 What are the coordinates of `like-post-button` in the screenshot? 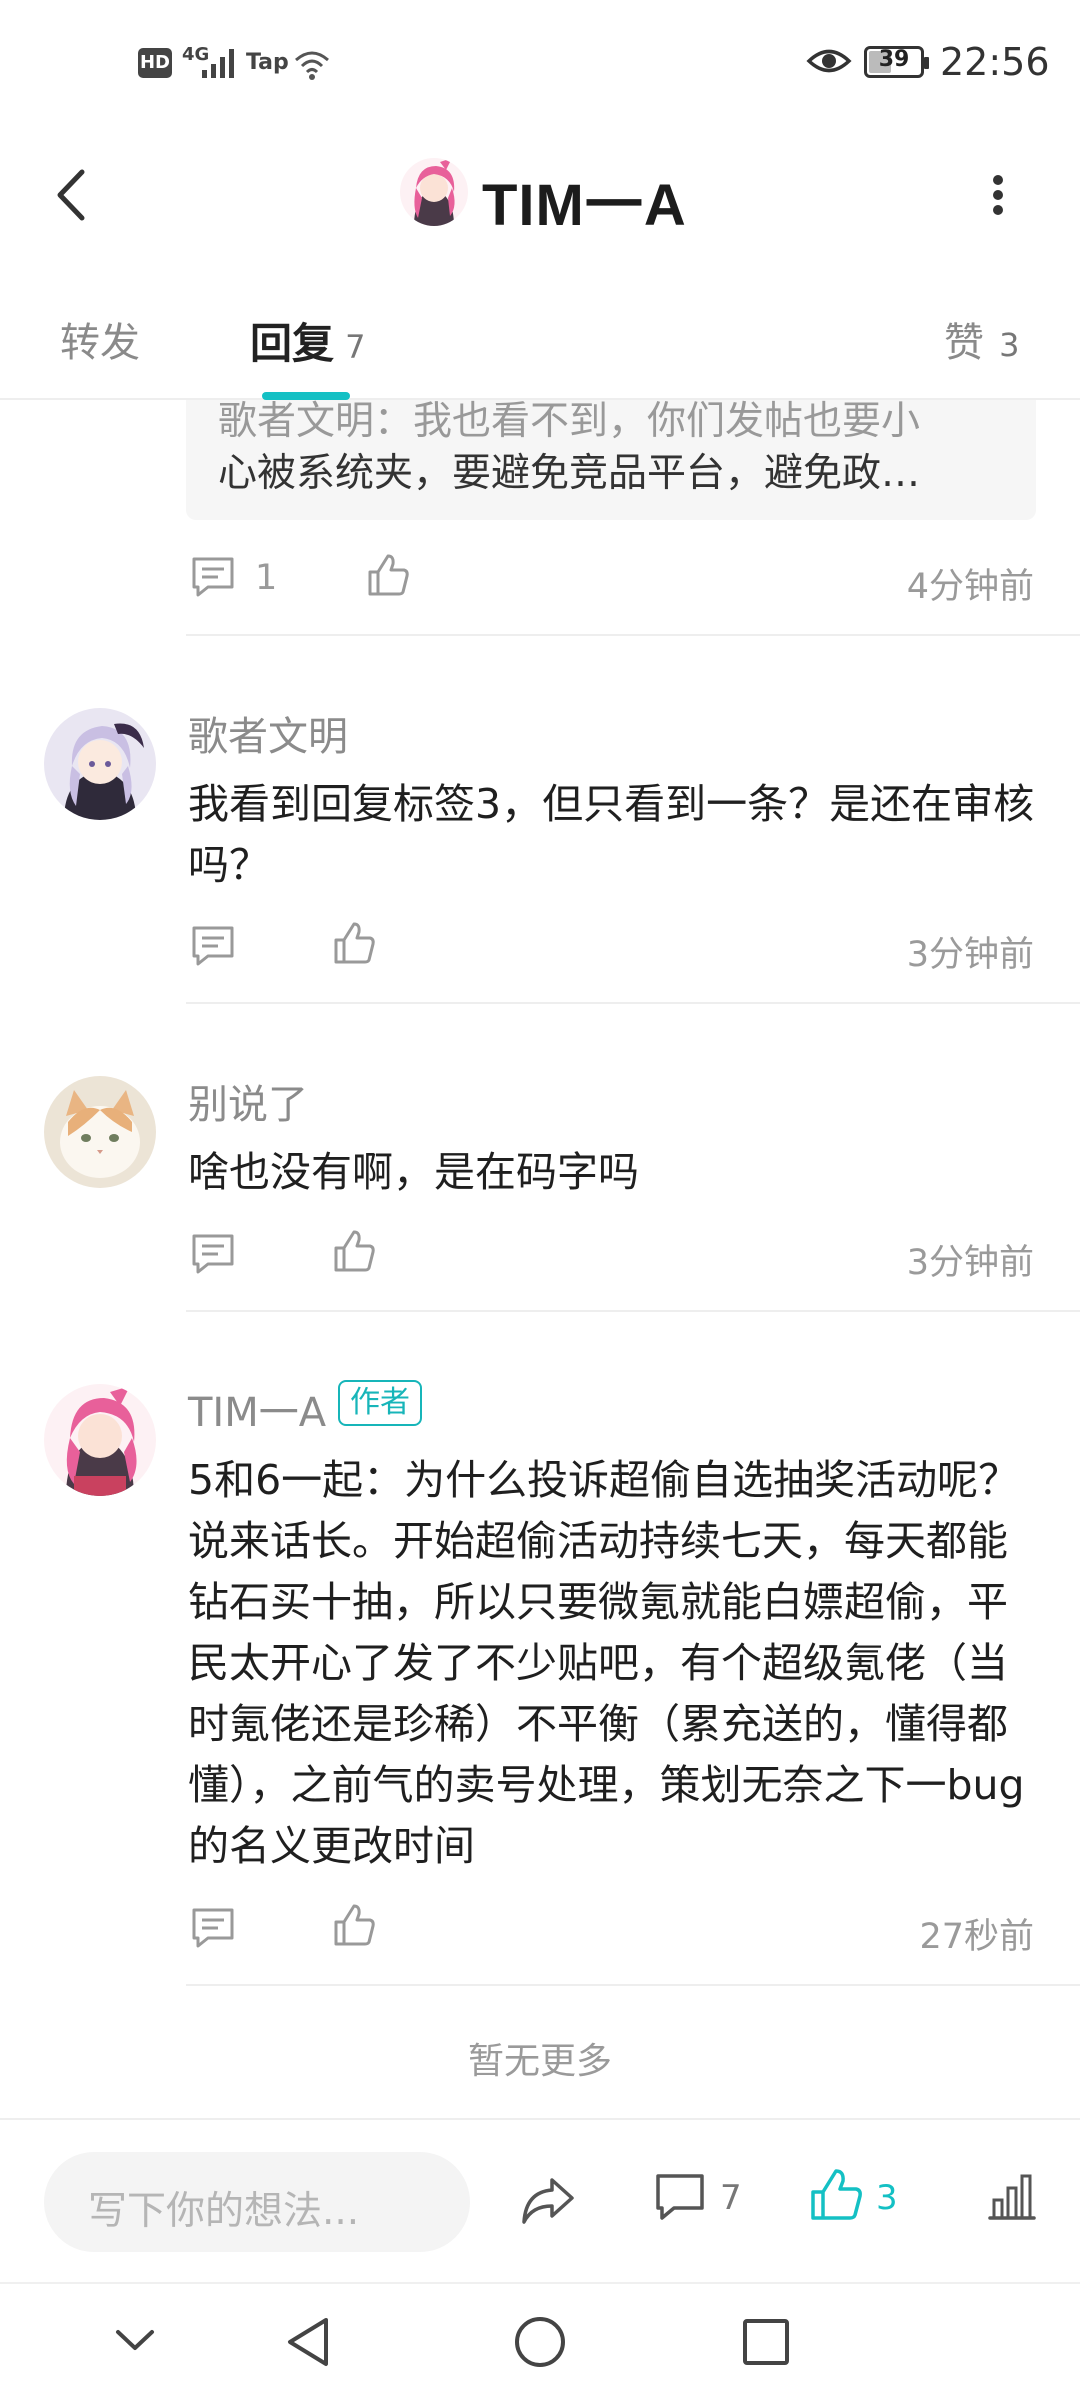 It's located at (836, 2195).